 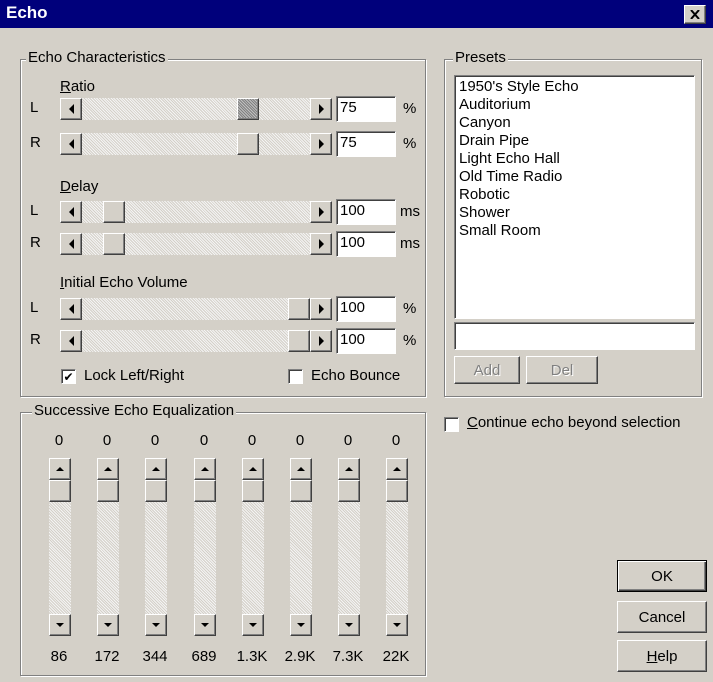 What do you see at coordinates (574, 213) in the screenshot?
I see `preset-item: Shower` at bounding box center [574, 213].